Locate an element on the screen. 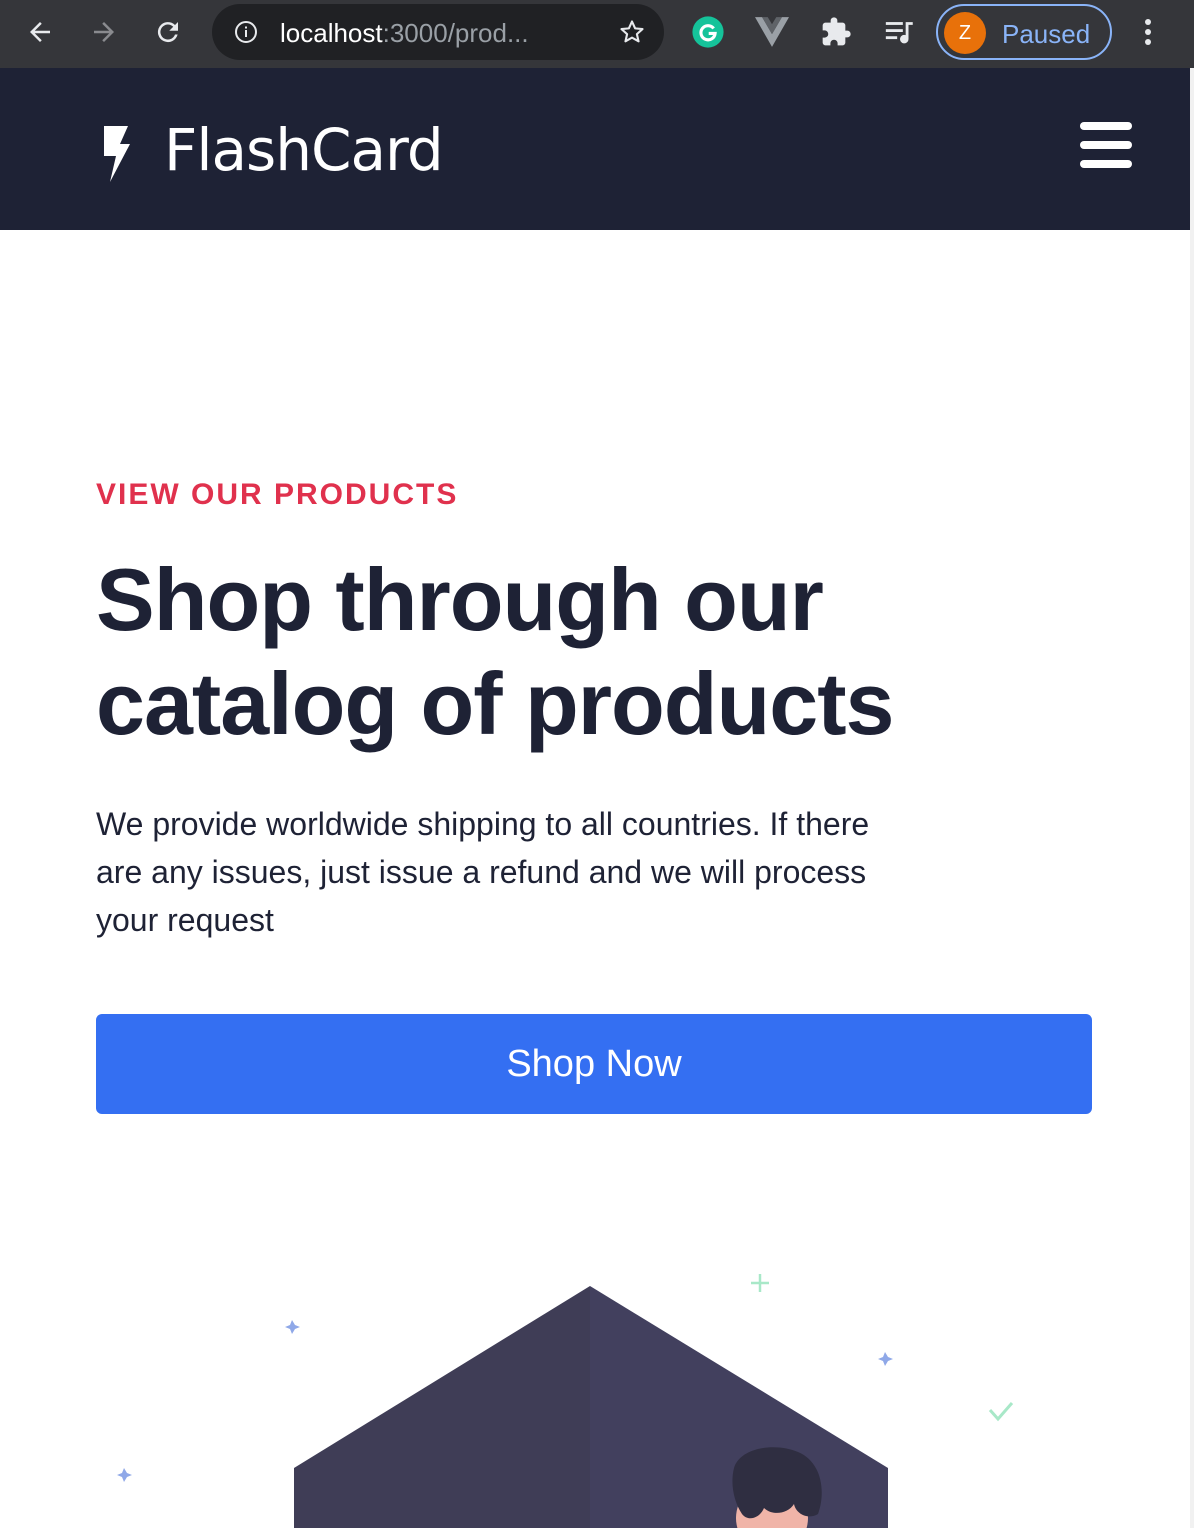 The height and width of the screenshot is (1528, 1194). lightning-bolt-icon is located at coordinates (116, 154).